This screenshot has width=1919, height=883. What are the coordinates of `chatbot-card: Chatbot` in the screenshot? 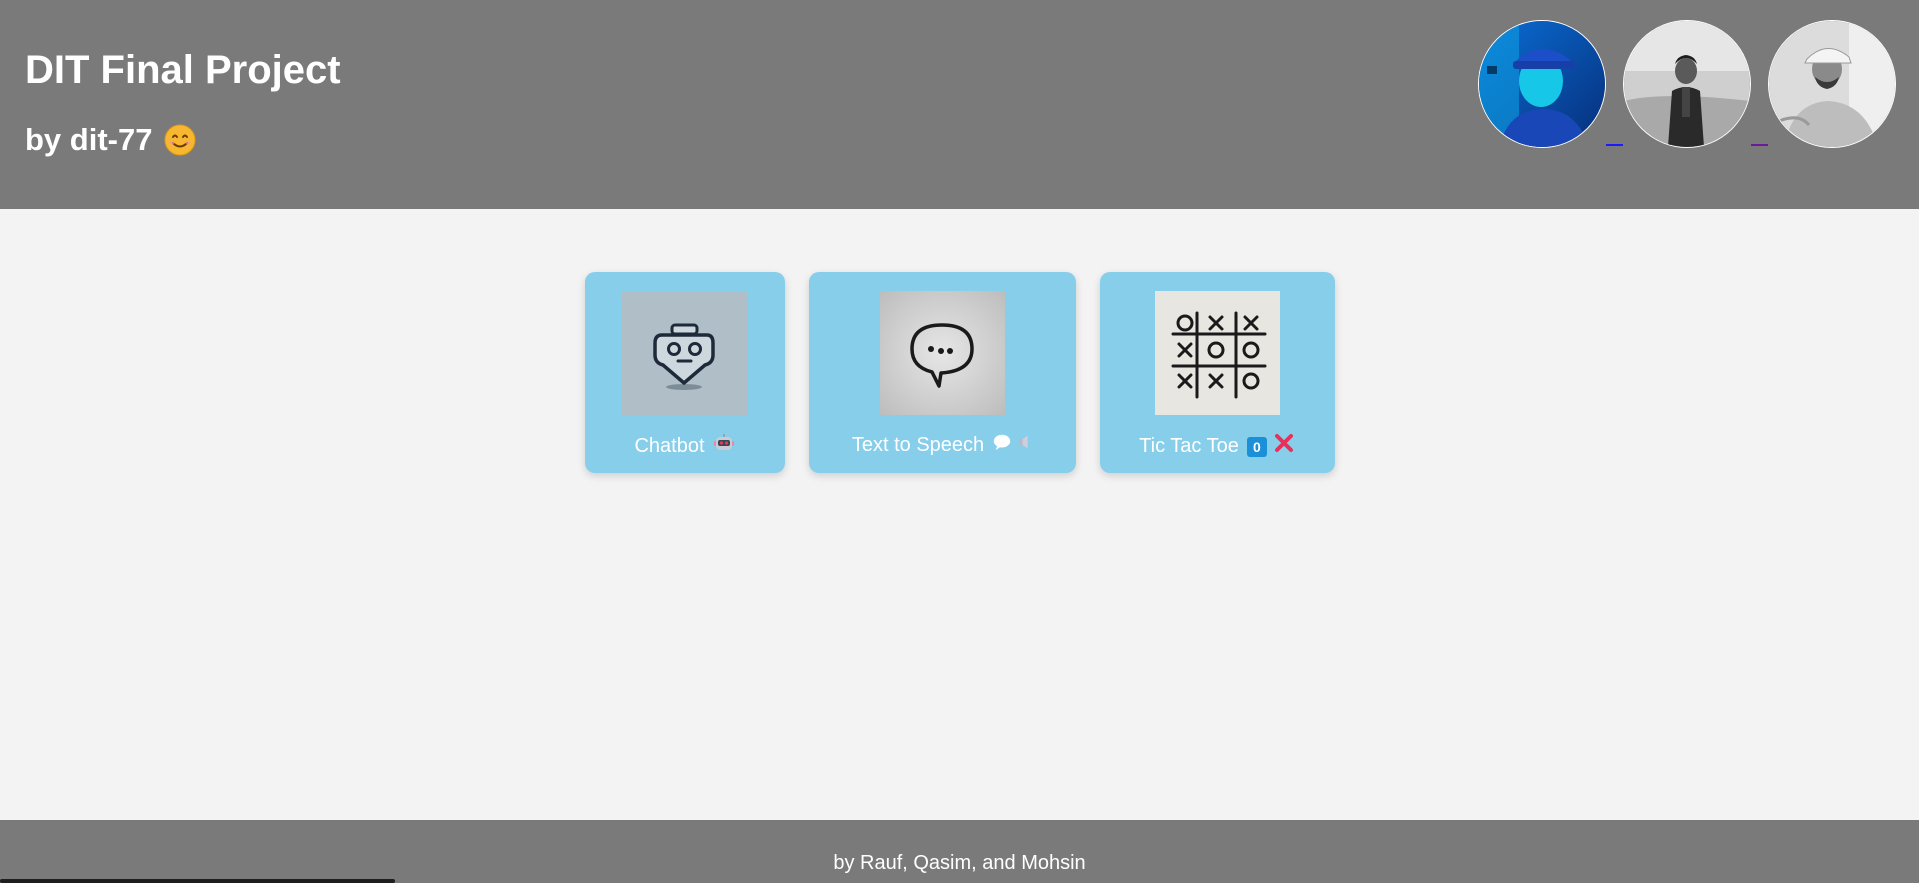 It's located at (684, 372).